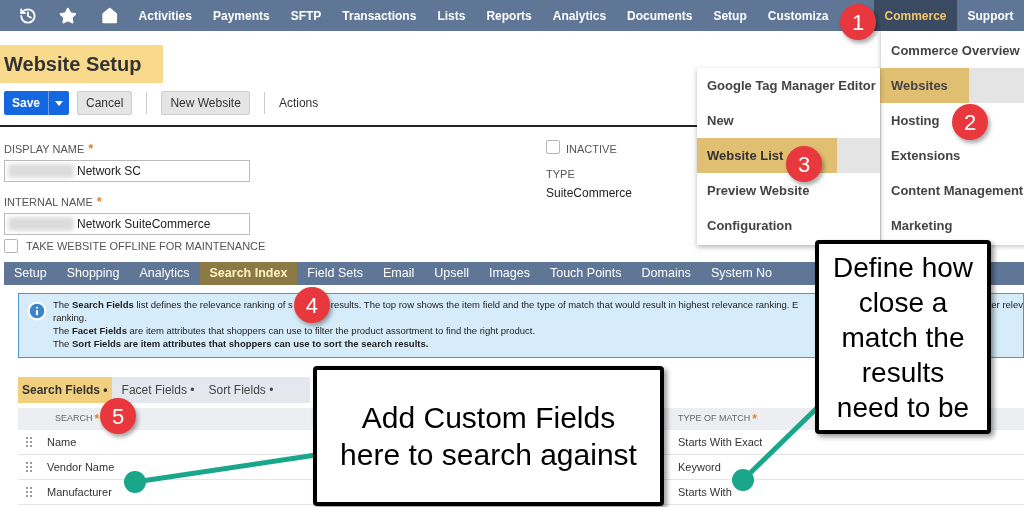  What do you see at coordinates (509, 15) in the screenshot?
I see `nav-menu-item: Reports` at bounding box center [509, 15].